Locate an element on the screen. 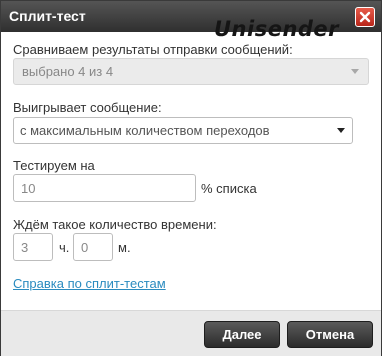 The width and height of the screenshot is (382, 356). test-on-label: Тестируем на is located at coordinates (54, 165).